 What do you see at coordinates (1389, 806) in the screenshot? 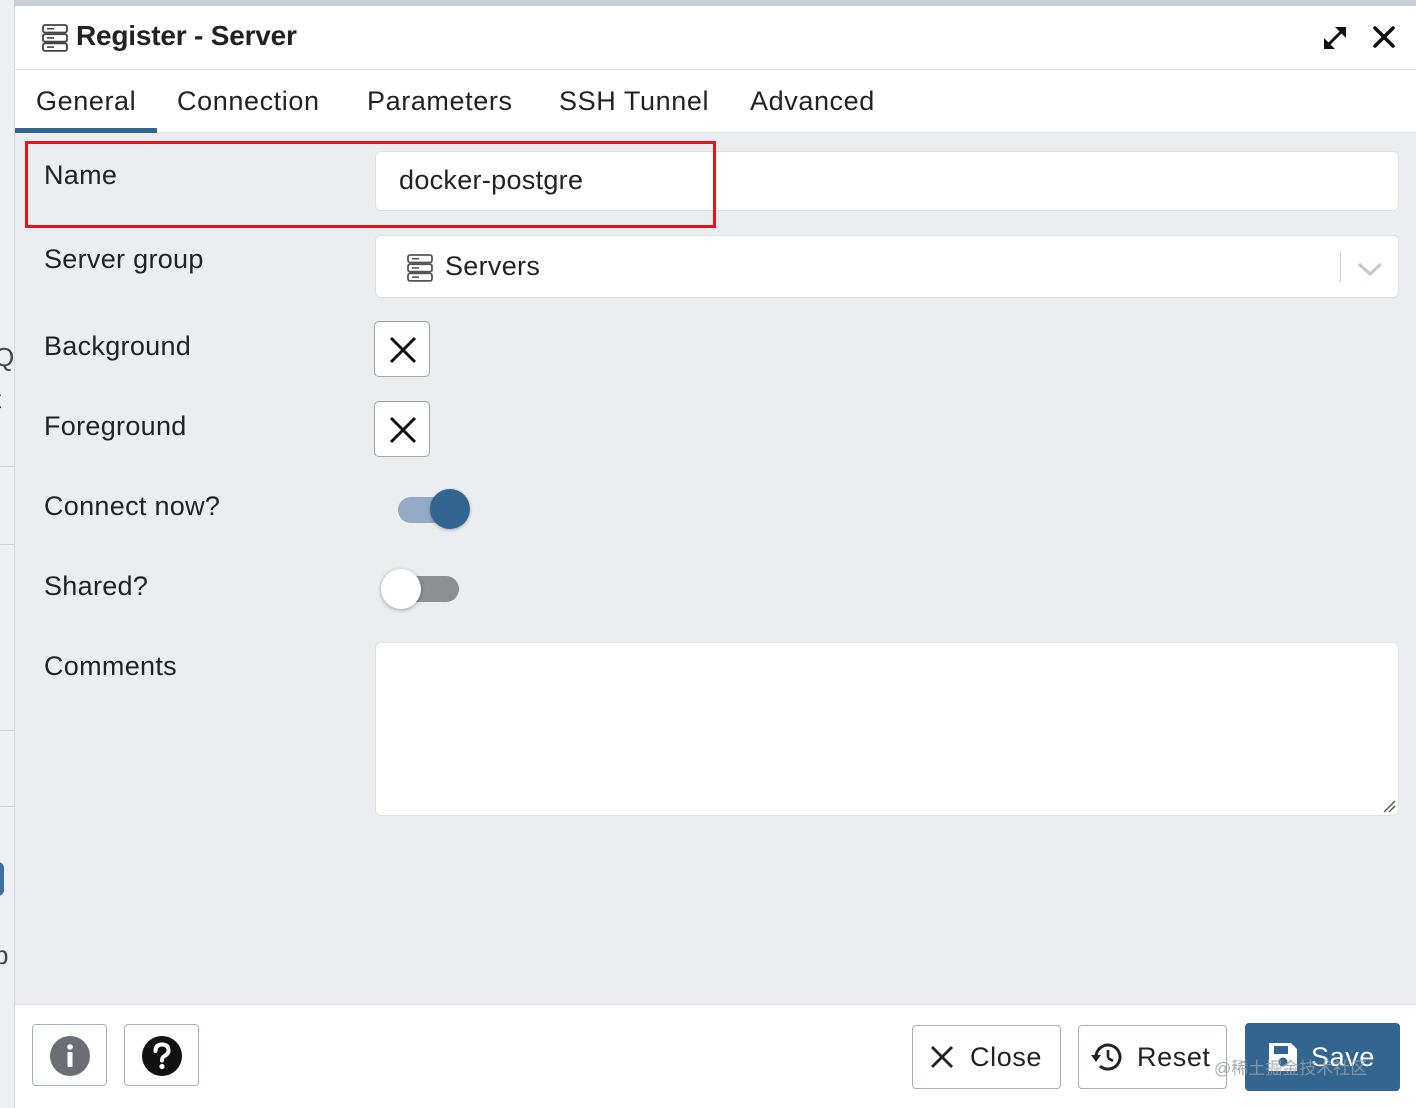
I see `resize-grip-icon` at bounding box center [1389, 806].